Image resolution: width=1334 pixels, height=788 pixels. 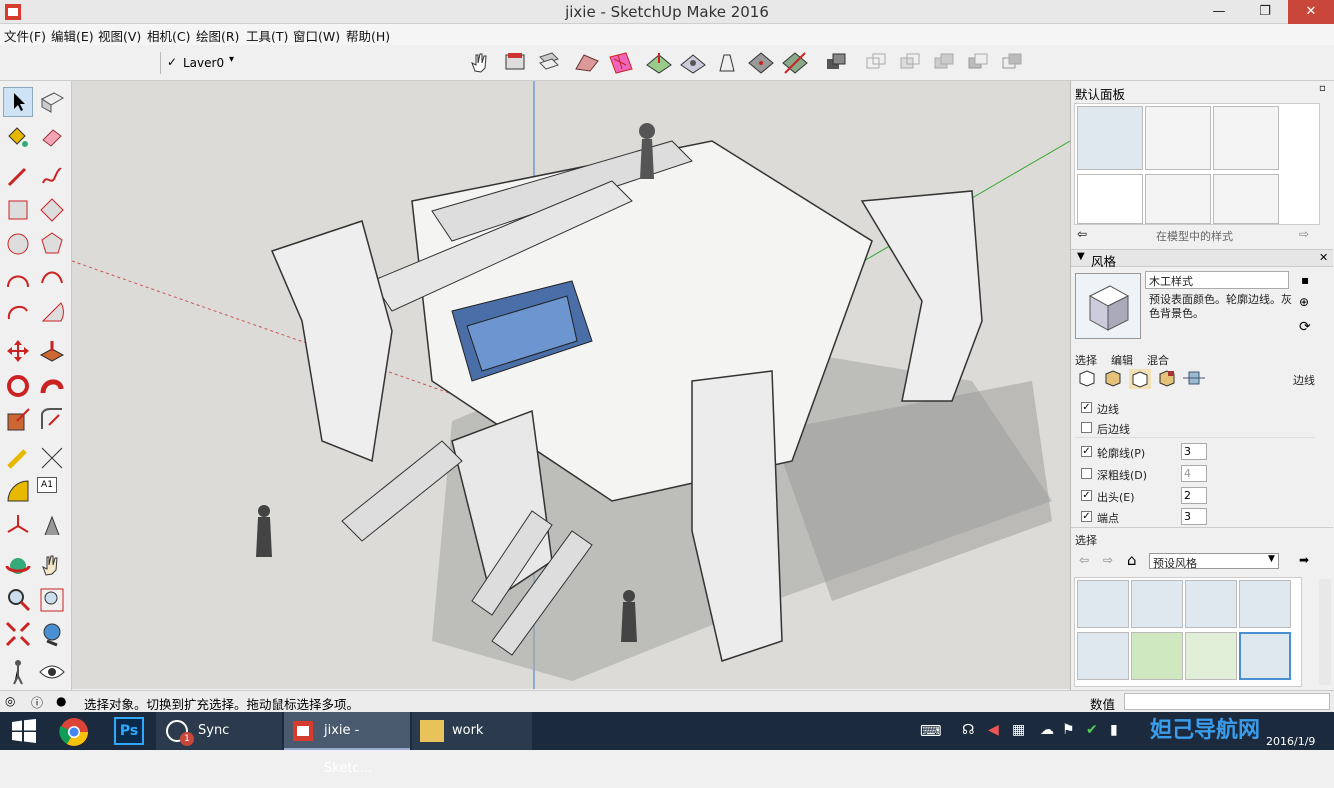 I want to click on menu-draw: 绘图(R), so click(x=217, y=35).